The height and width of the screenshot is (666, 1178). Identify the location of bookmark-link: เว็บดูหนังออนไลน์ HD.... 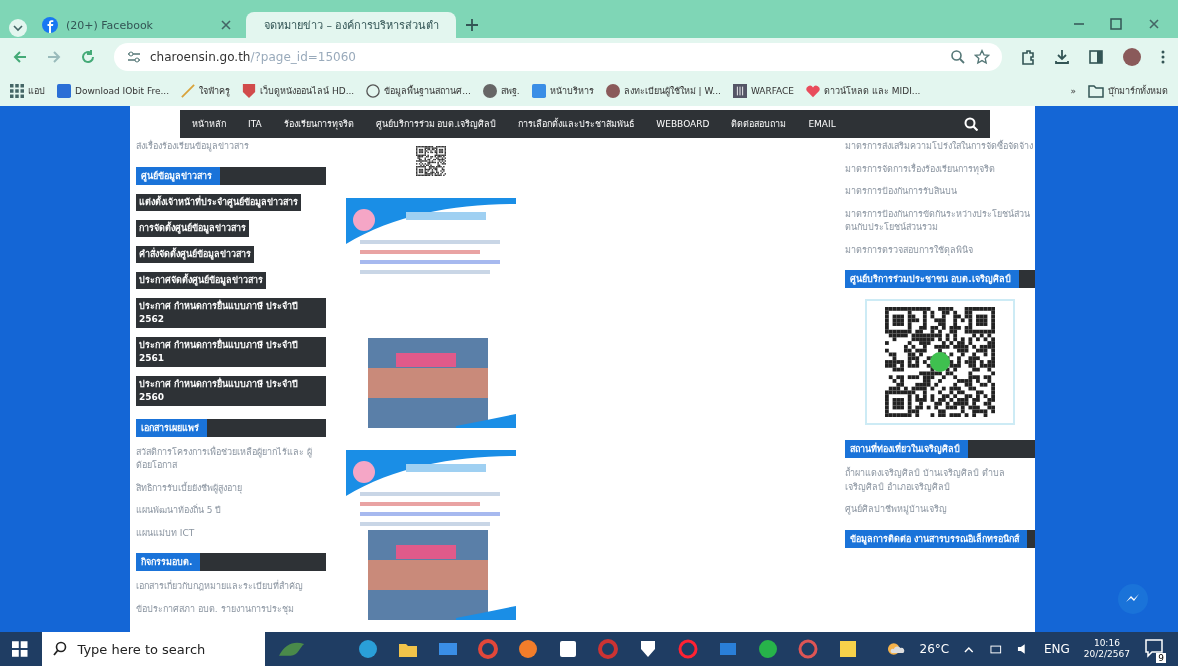
(298, 91).